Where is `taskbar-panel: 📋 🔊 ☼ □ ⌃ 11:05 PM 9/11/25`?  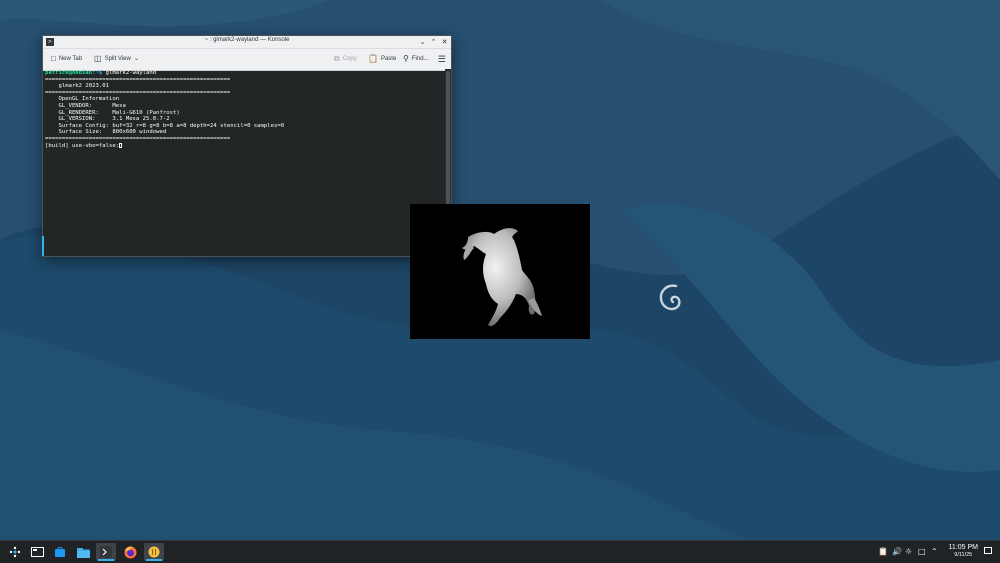 taskbar-panel: 📋 🔊 ☼ □ ⌃ 11:05 PM 9/11/25 is located at coordinates (500, 551).